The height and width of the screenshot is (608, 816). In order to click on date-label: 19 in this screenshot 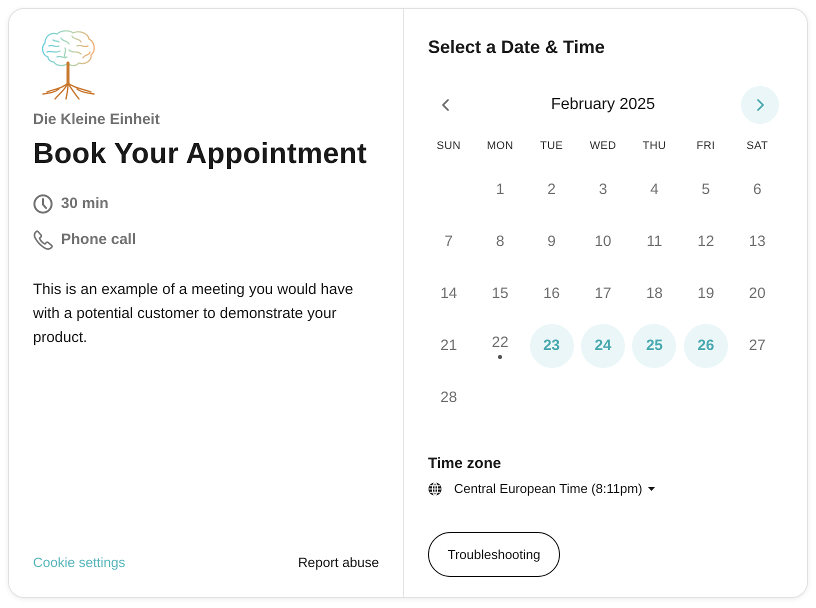, I will do `click(706, 294)`.